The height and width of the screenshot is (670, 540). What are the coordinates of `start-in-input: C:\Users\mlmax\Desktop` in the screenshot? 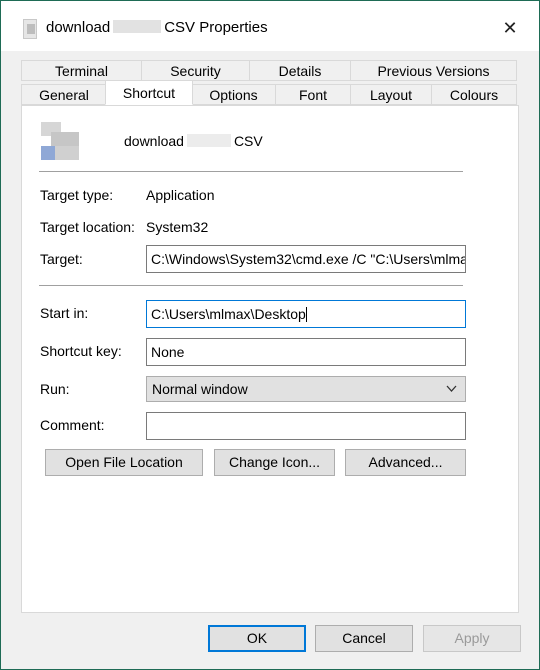 It's located at (306, 314).